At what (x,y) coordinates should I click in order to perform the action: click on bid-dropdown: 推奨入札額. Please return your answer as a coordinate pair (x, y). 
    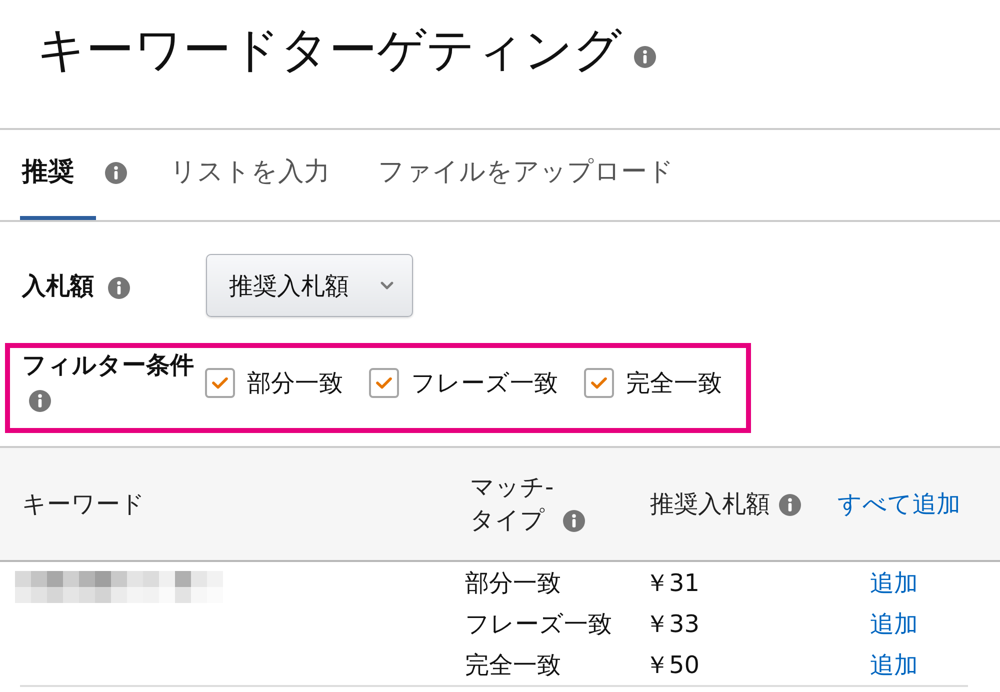
    Looking at the image, I should click on (309, 285).